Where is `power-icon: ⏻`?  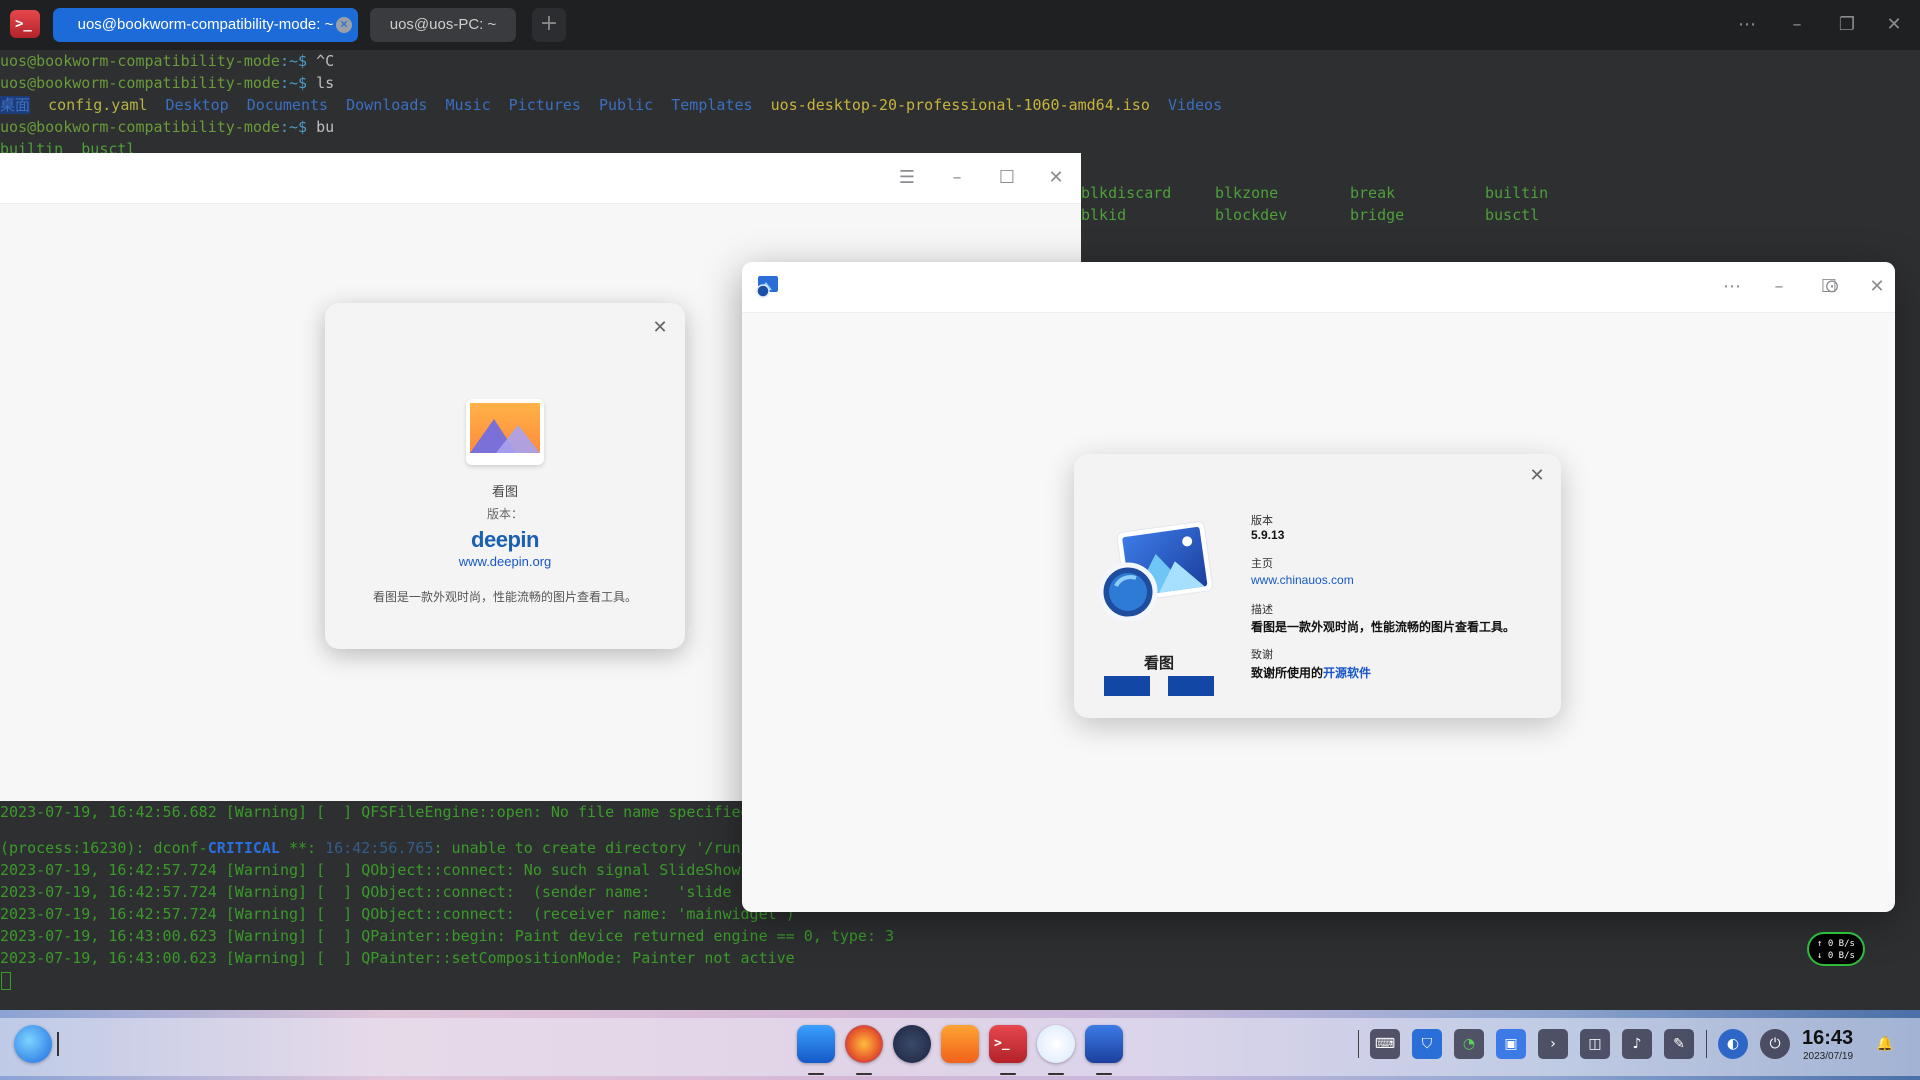 power-icon: ⏻ is located at coordinates (1775, 1044).